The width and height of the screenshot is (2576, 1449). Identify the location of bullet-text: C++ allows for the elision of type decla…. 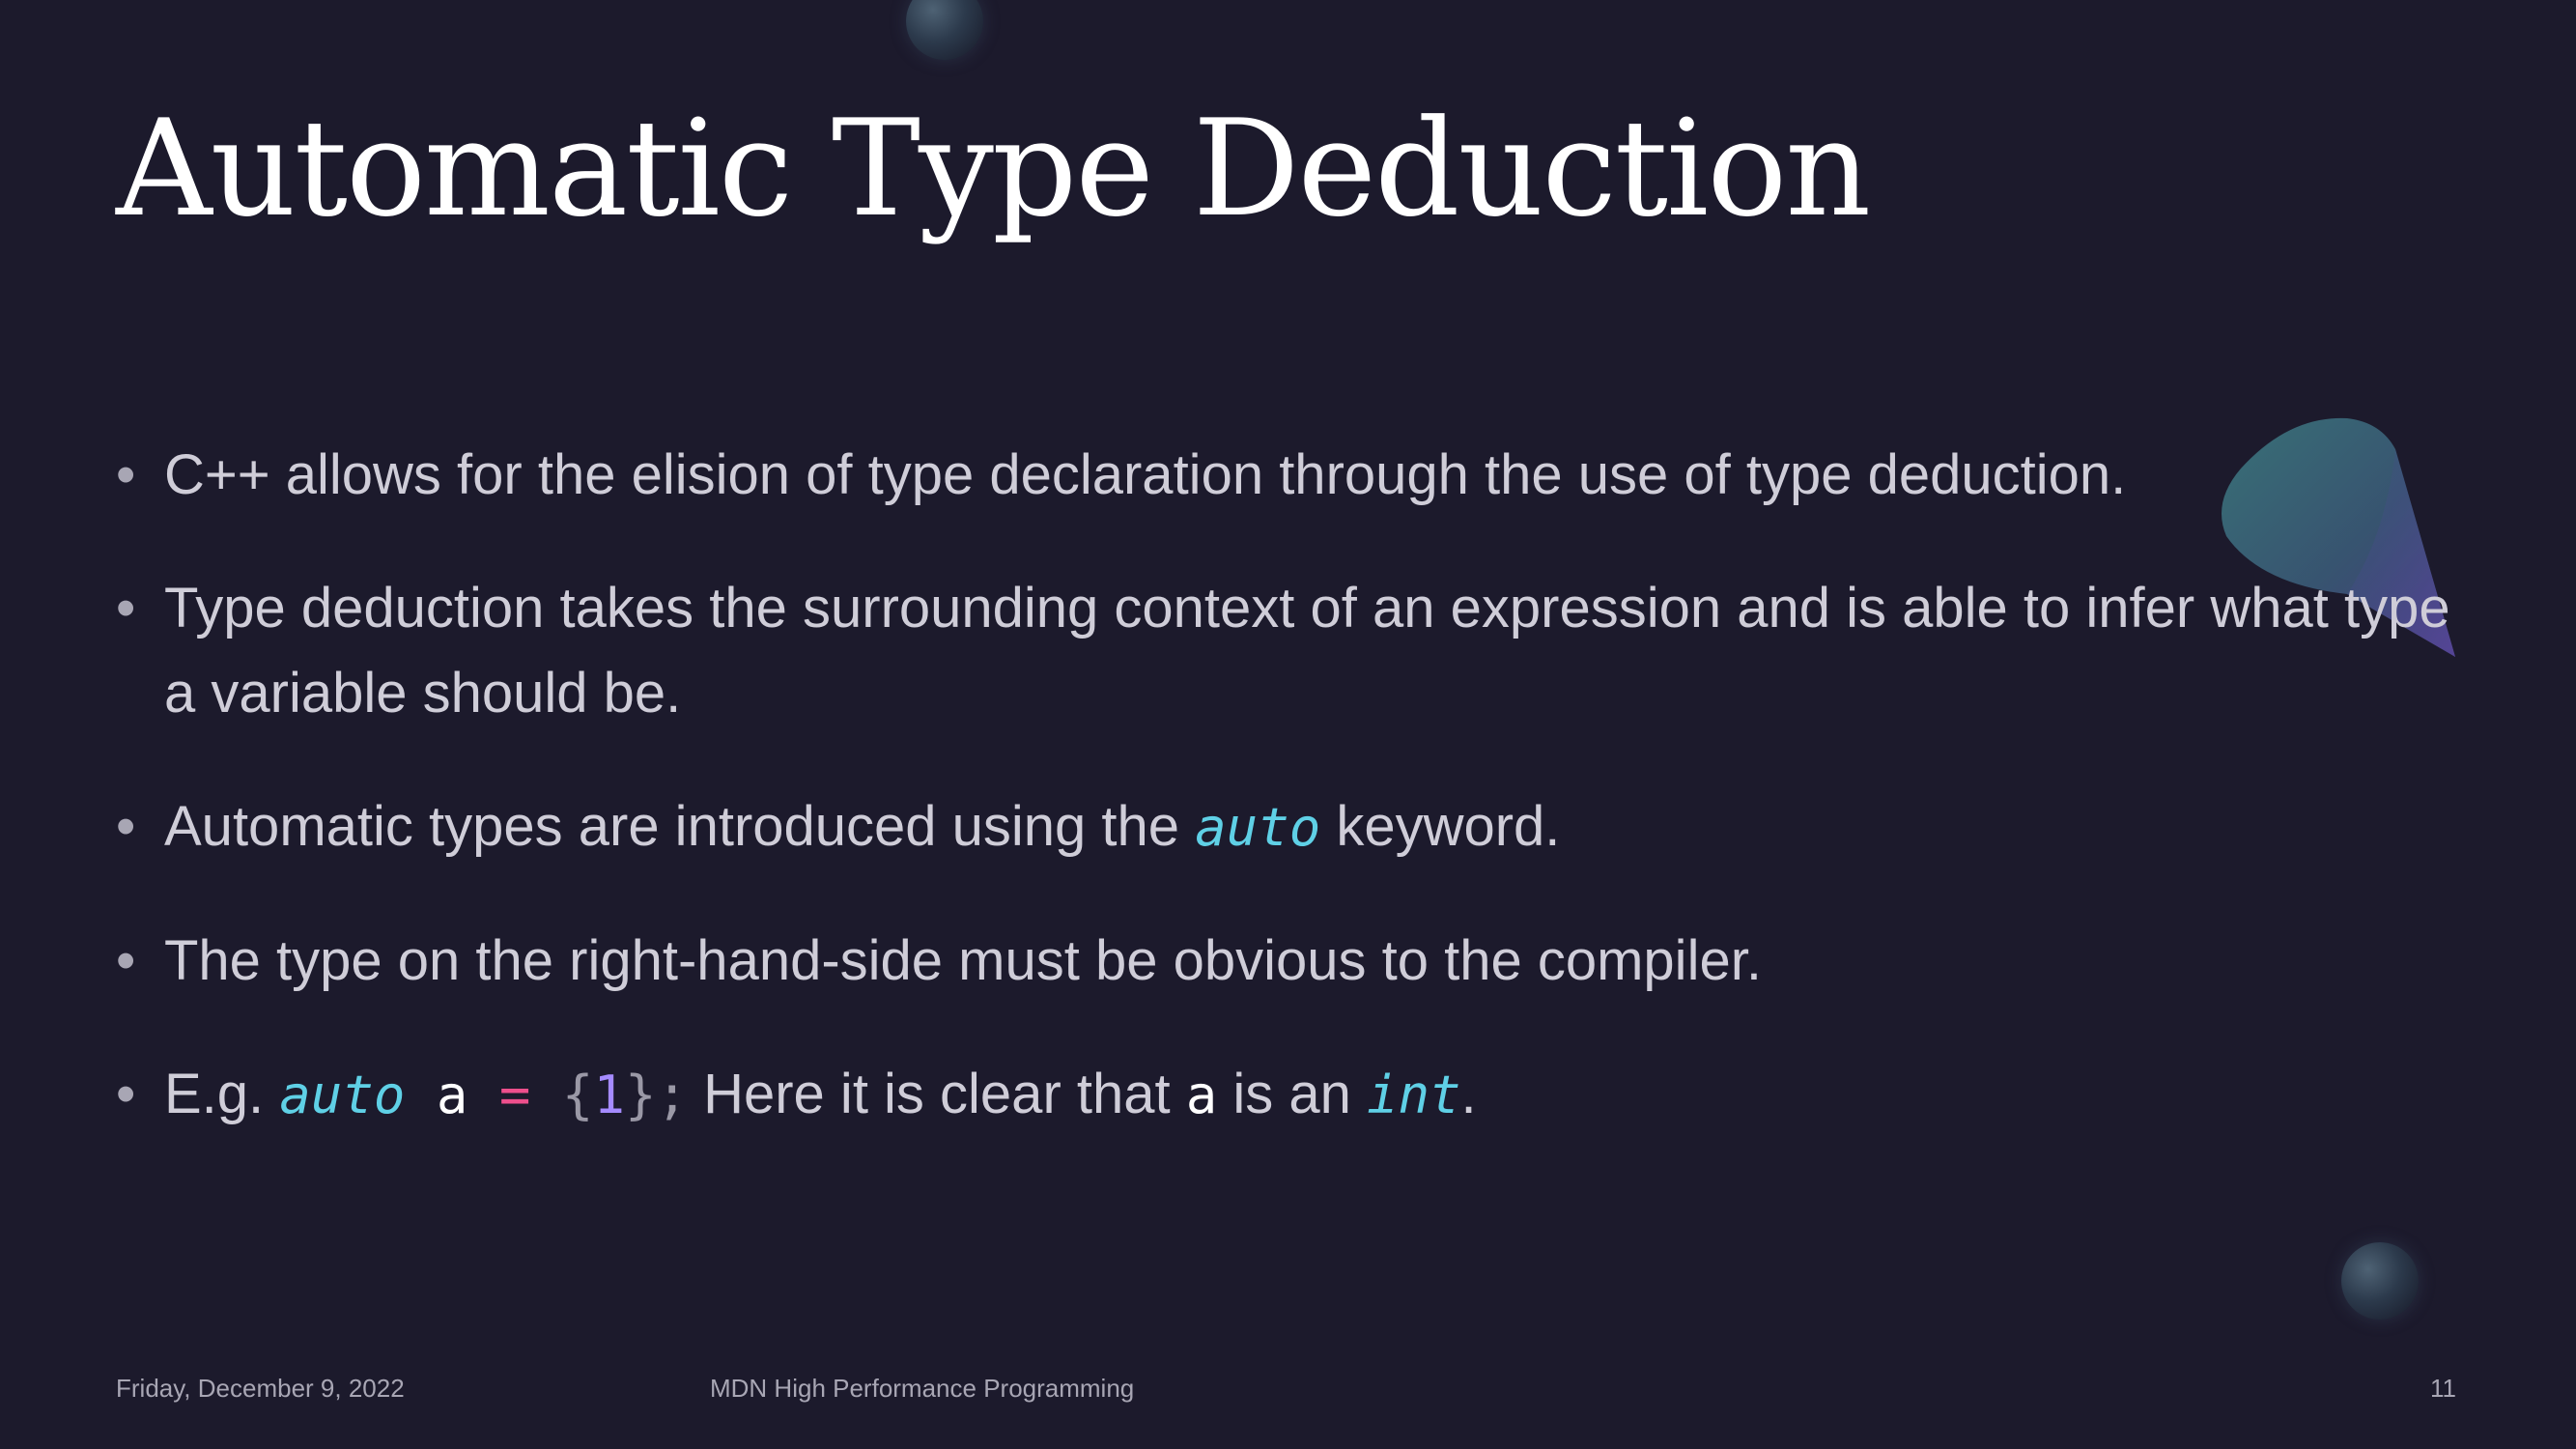
(1145, 474).